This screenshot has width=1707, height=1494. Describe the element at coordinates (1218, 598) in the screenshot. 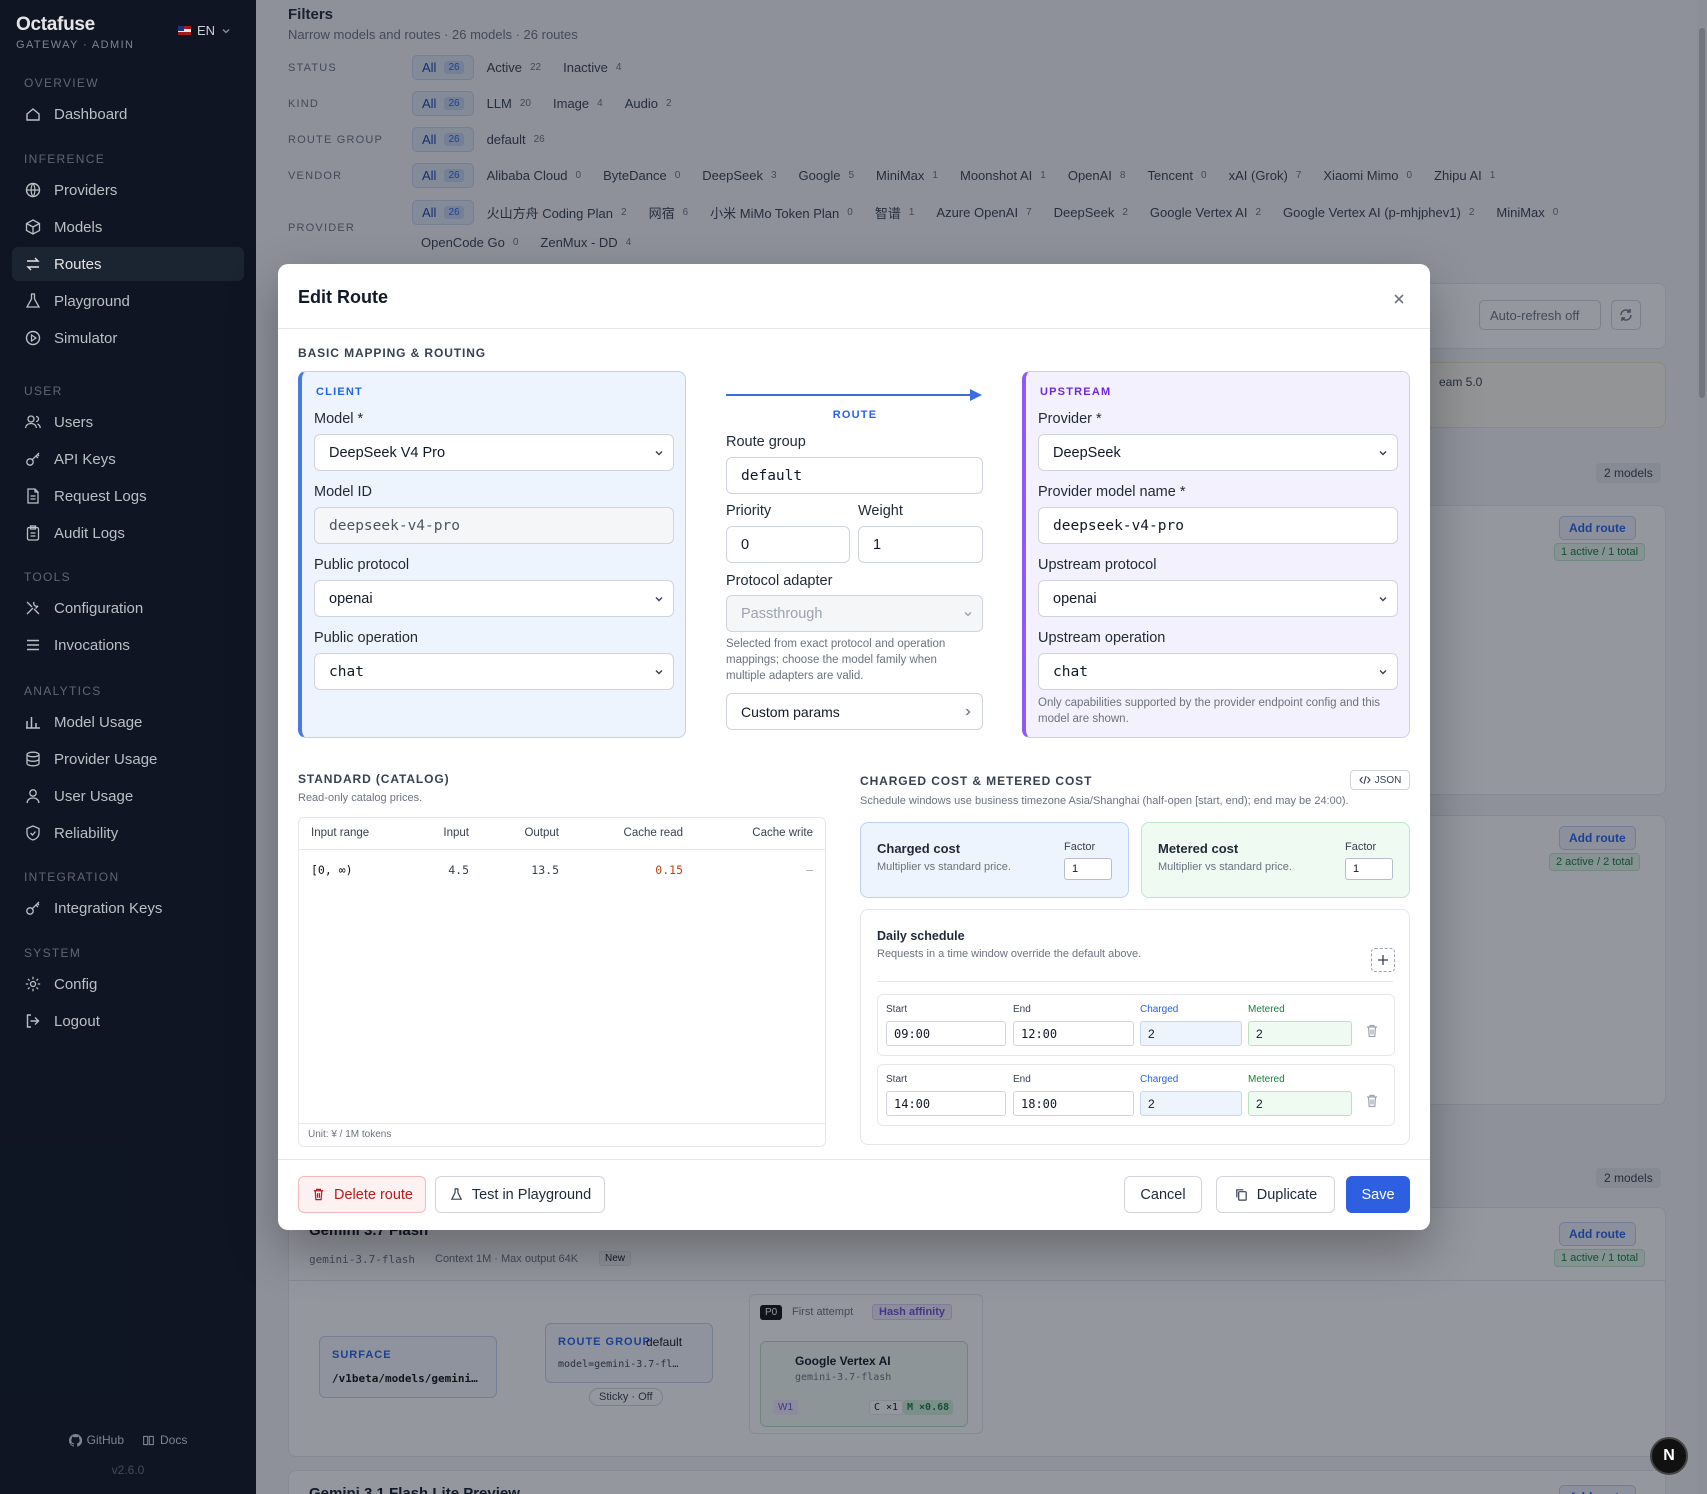

I see `upstream-protocol-select: openai` at that location.